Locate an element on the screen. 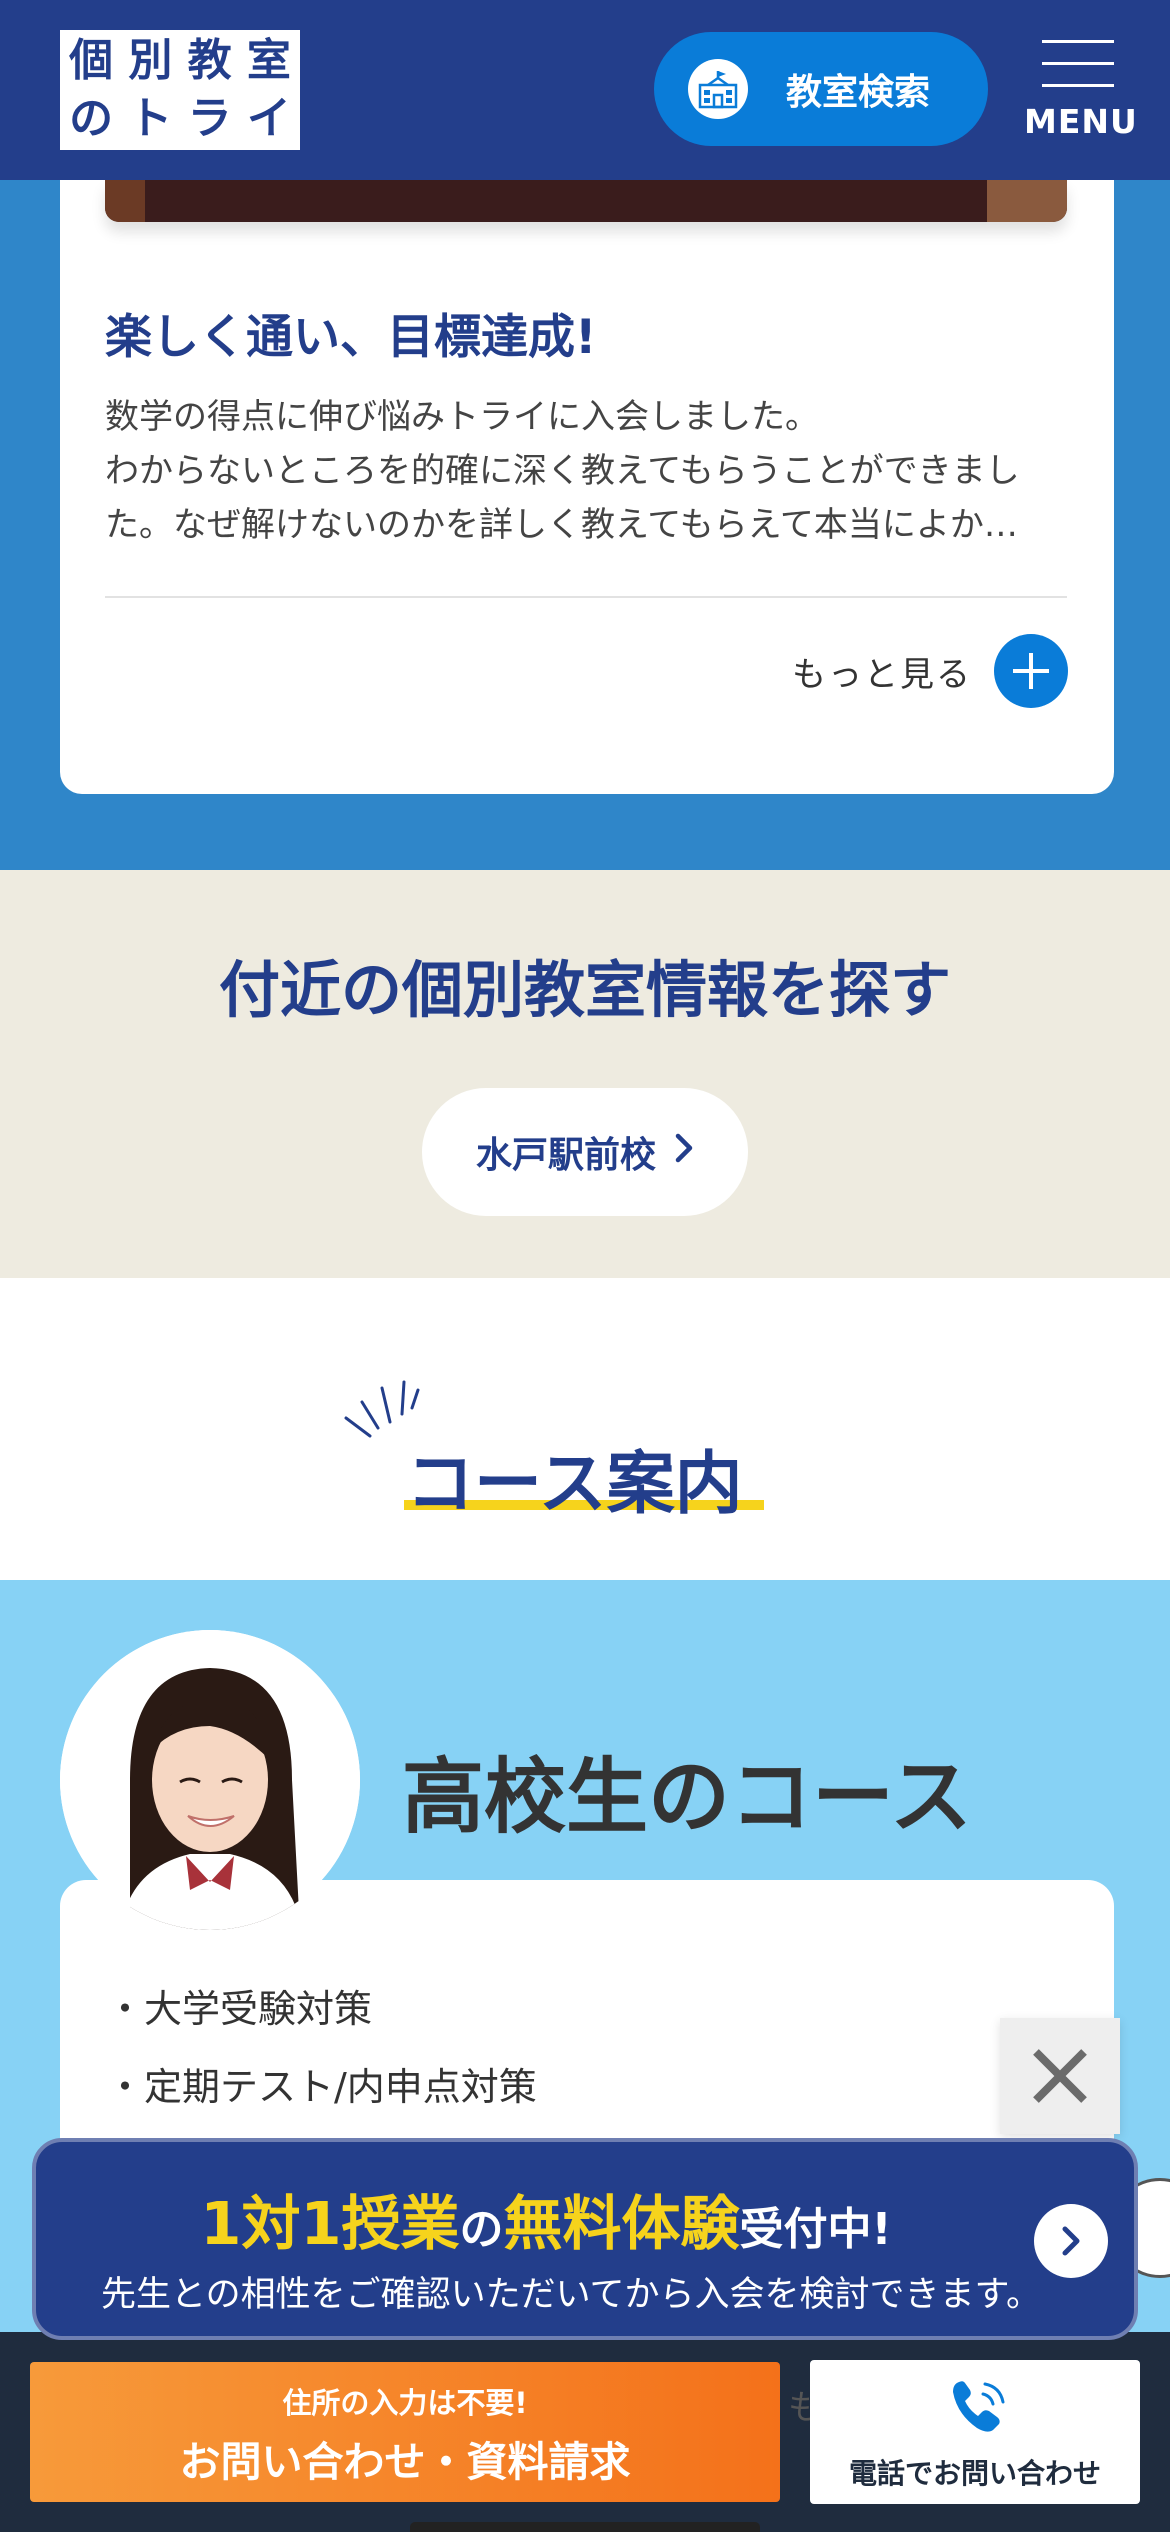 This screenshot has width=1170, height=2532. close-banner-button is located at coordinates (1060, 2076).